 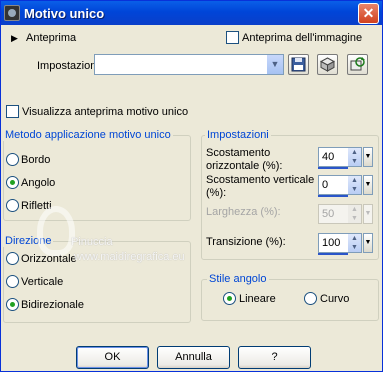 I want to click on transition-track, so click(x=333, y=254).